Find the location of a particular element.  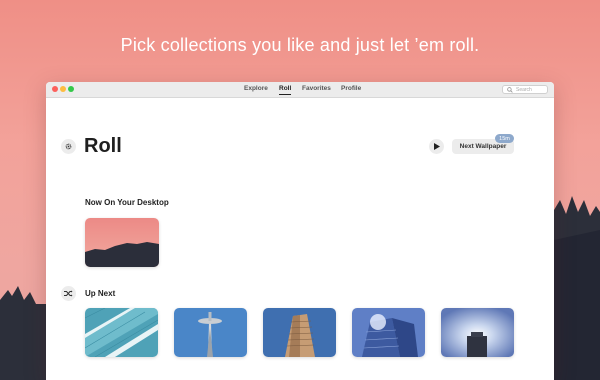

gear-icon is located at coordinates (68, 146).